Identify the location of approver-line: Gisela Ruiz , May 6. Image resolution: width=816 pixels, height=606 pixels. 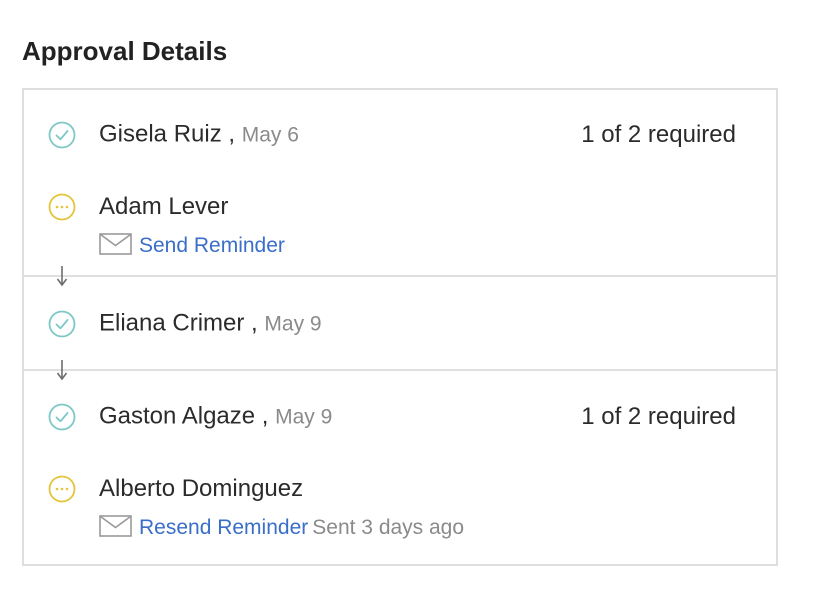
(199, 135).